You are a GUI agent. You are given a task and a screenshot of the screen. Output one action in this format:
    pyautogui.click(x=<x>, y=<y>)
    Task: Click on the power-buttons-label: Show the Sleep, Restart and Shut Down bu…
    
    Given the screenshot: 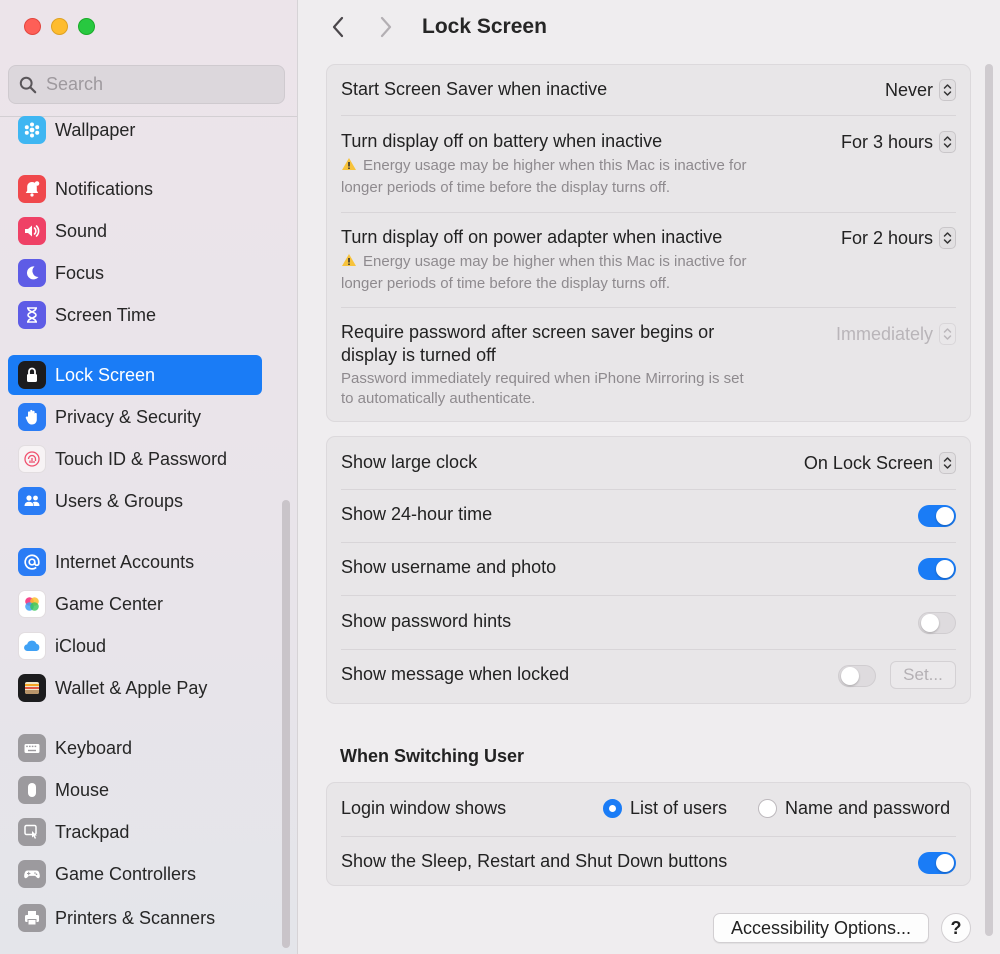 What is the action you would take?
    pyautogui.click(x=534, y=861)
    